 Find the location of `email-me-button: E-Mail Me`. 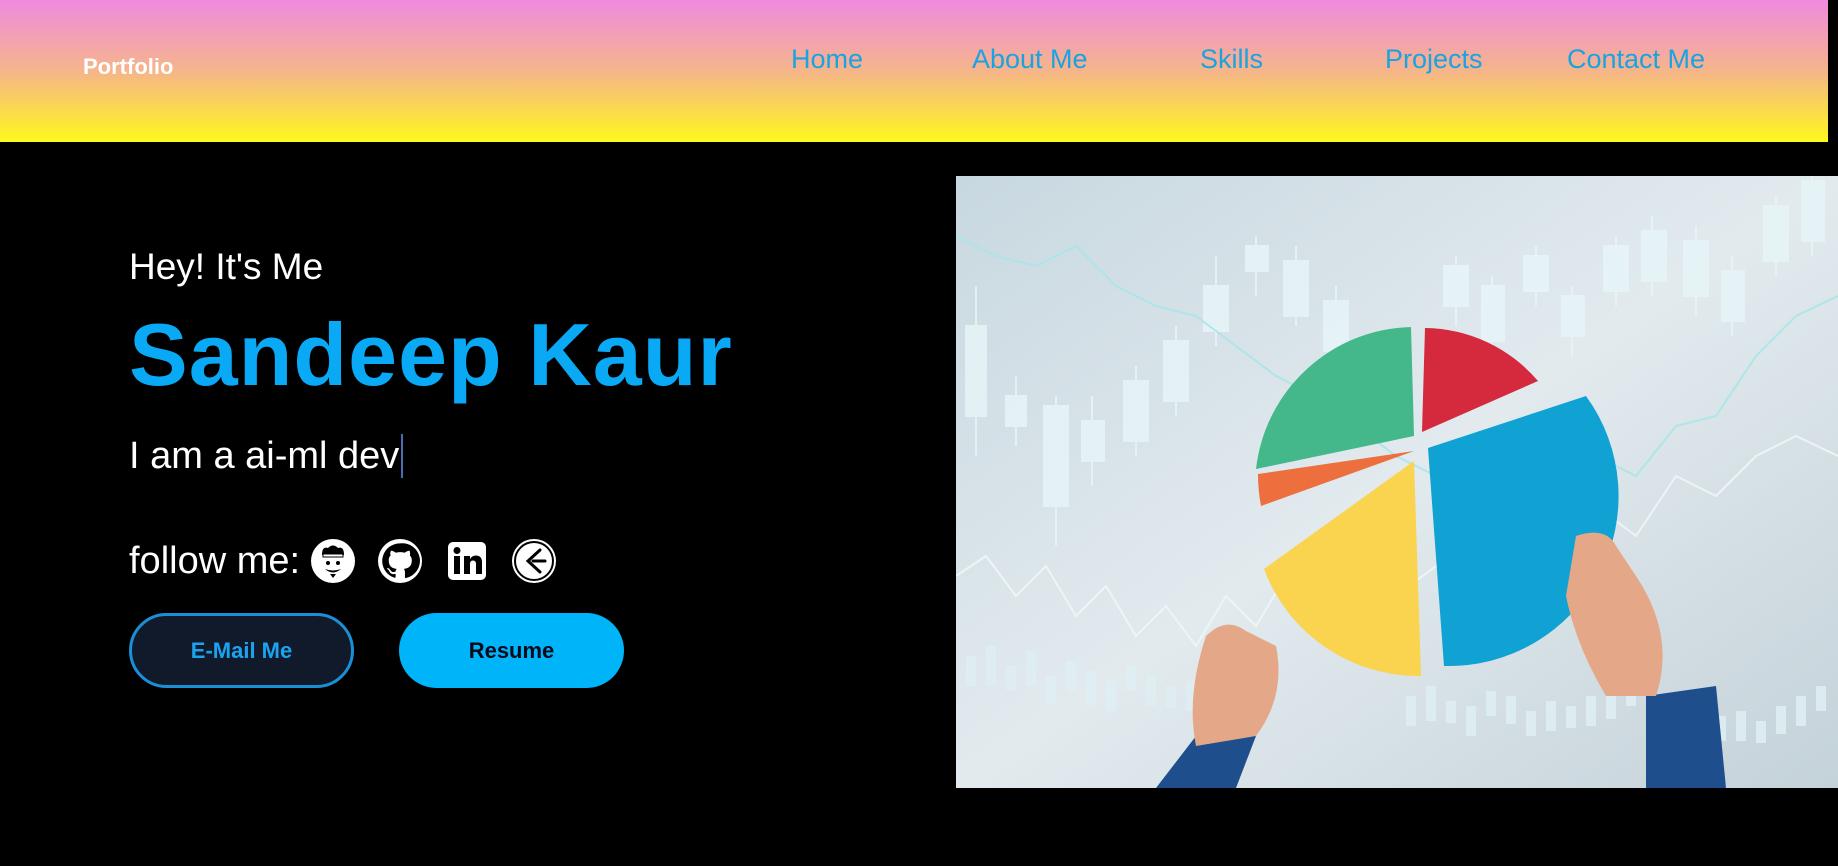

email-me-button: E-Mail Me is located at coordinates (241, 650).